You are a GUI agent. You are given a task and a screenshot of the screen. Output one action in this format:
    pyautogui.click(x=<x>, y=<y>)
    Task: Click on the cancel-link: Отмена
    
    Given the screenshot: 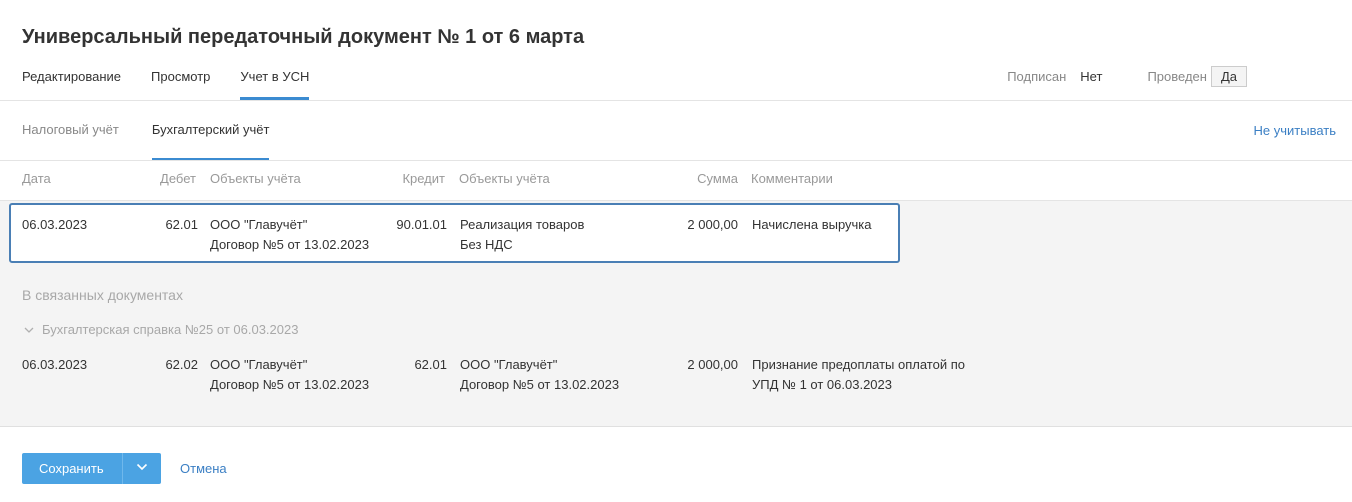 What is the action you would take?
    pyautogui.click(x=203, y=468)
    